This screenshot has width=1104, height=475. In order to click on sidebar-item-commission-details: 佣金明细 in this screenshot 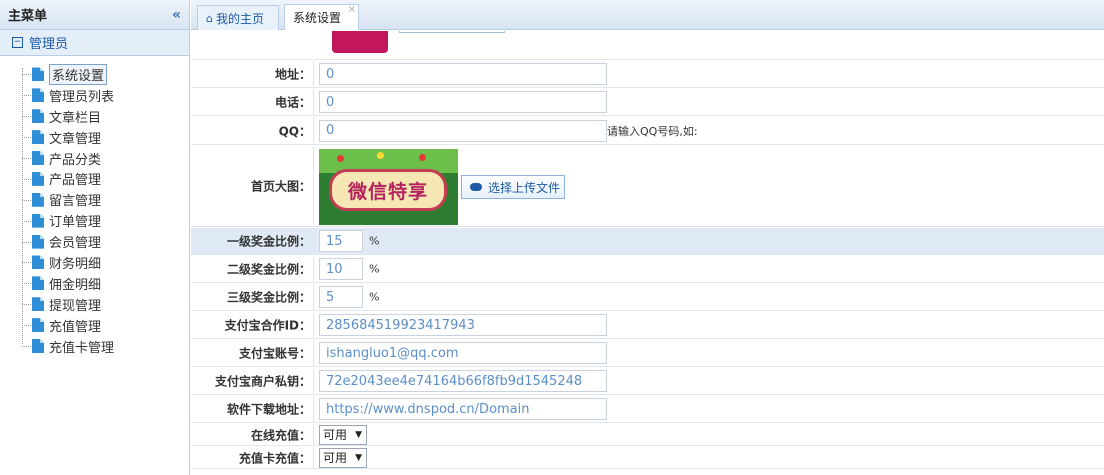, I will do `click(103, 283)`.